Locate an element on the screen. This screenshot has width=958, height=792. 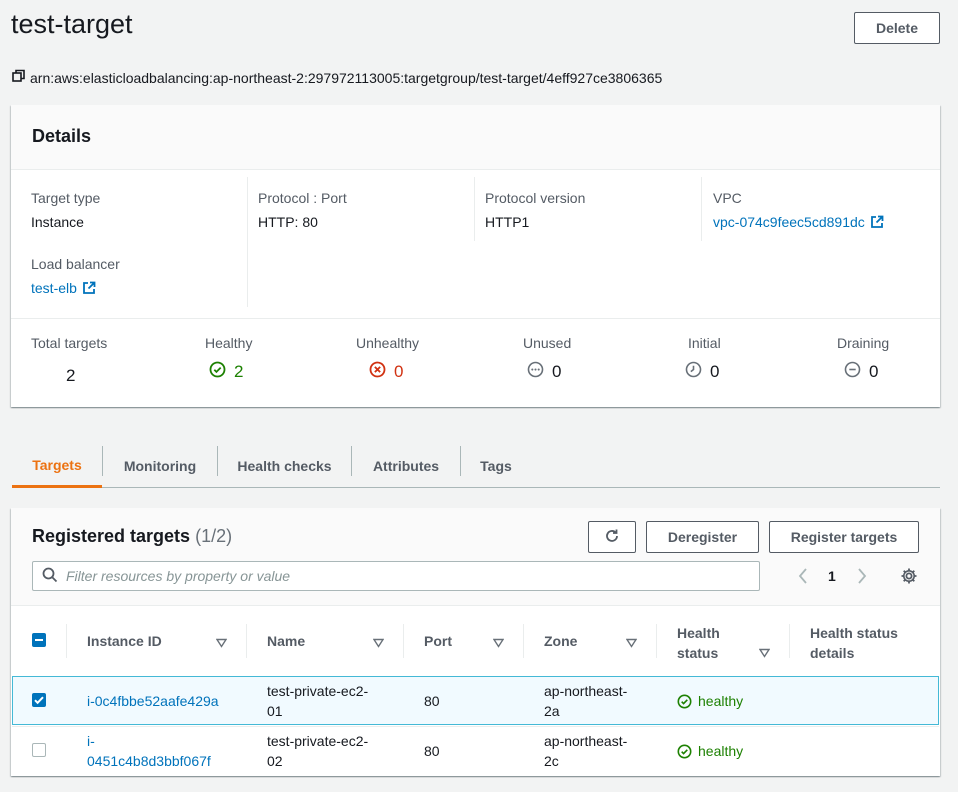
column-zone: Zone is located at coordinates (560, 641).